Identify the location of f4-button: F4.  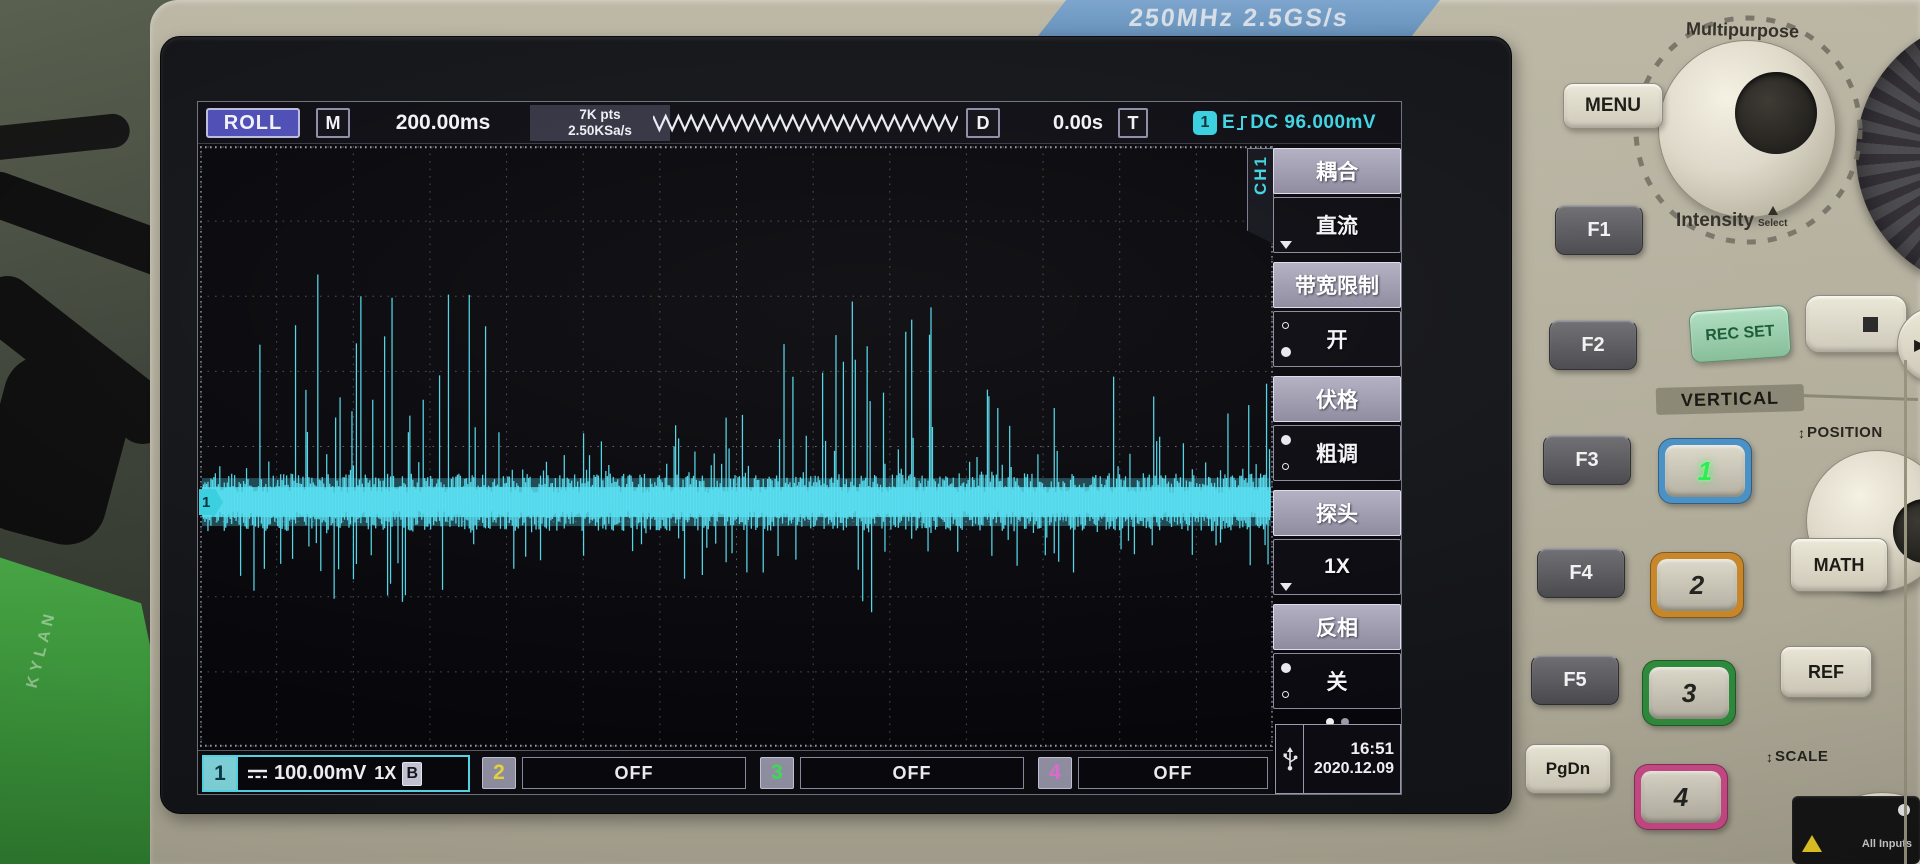
(1581, 573).